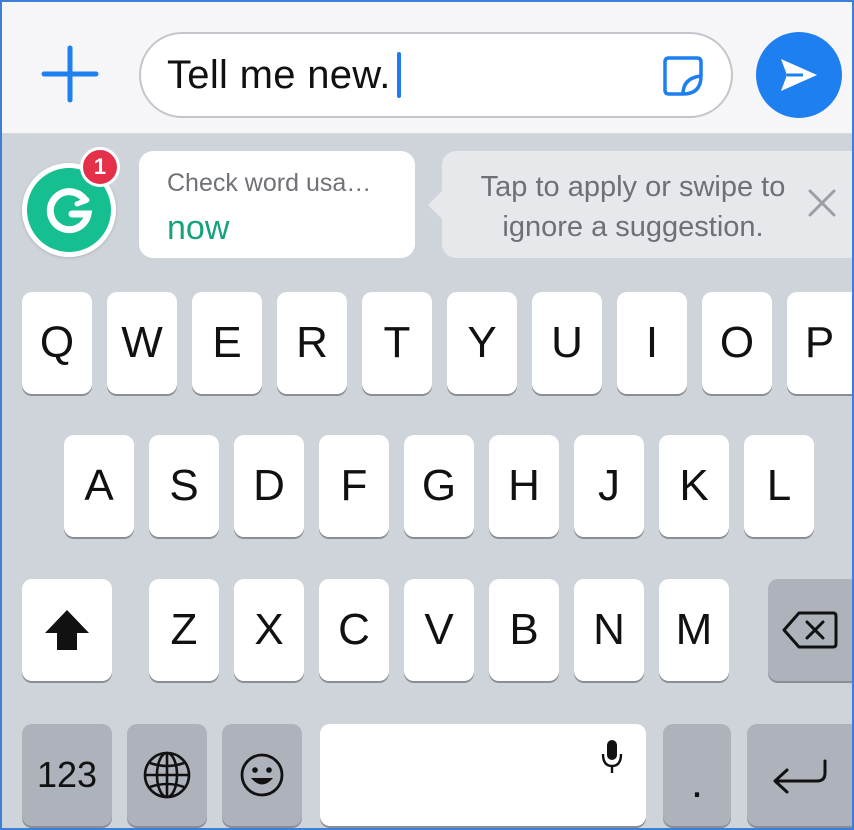 The width and height of the screenshot is (854, 830). I want to click on key-l: L, so click(779, 486).